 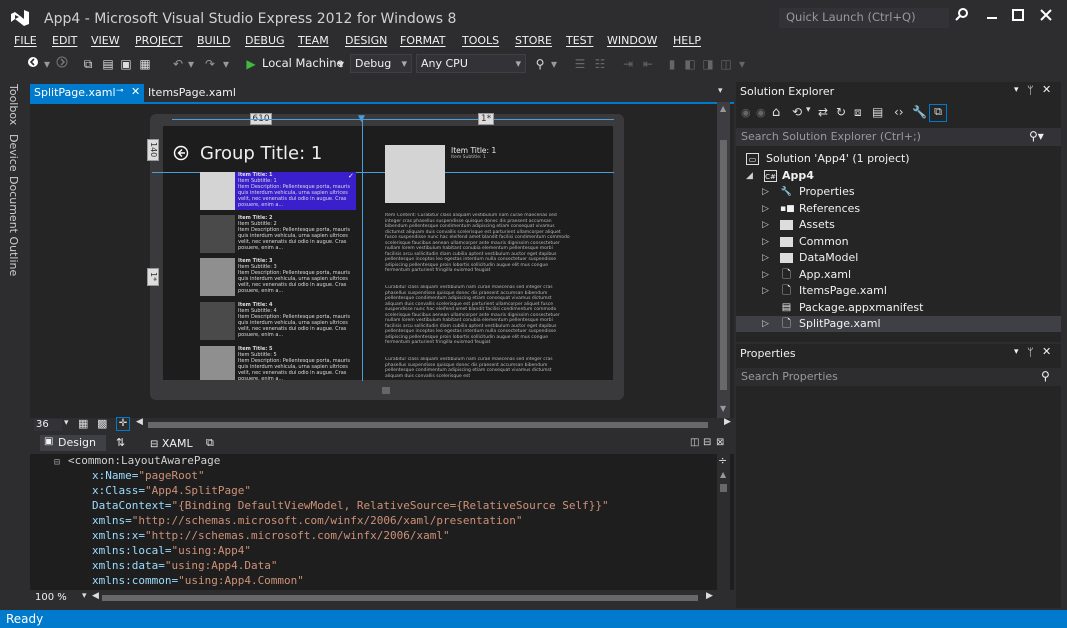 What do you see at coordinates (120, 442) in the screenshot?
I see `swap-panes-icon: ⇅` at bounding box center [120, 442].